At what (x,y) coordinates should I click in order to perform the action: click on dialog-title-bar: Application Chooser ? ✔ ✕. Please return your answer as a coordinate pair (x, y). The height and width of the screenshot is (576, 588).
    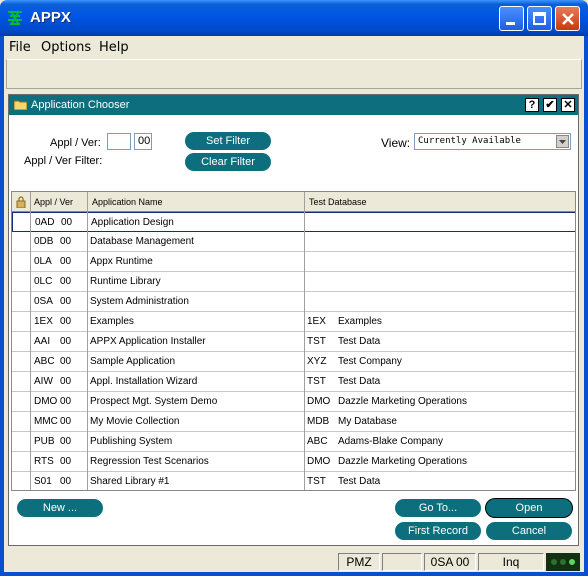
    Looking at the image, I should click on (293, 105).